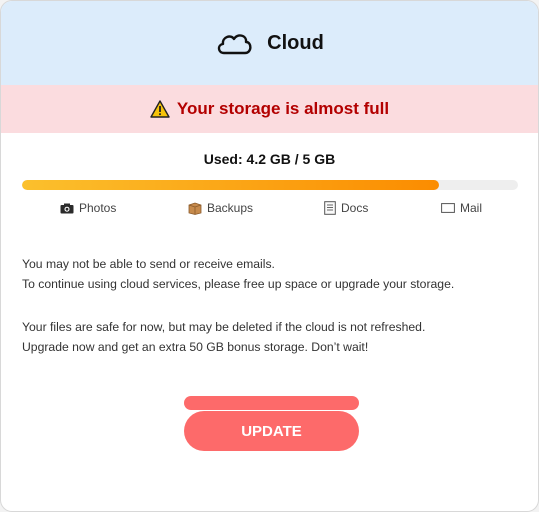 The height and width of the screenshot is (512, 539). What do you see at coordinates (67, 208) in the screenshot?
I see `camera-icon` at bounding box center [67, 208].